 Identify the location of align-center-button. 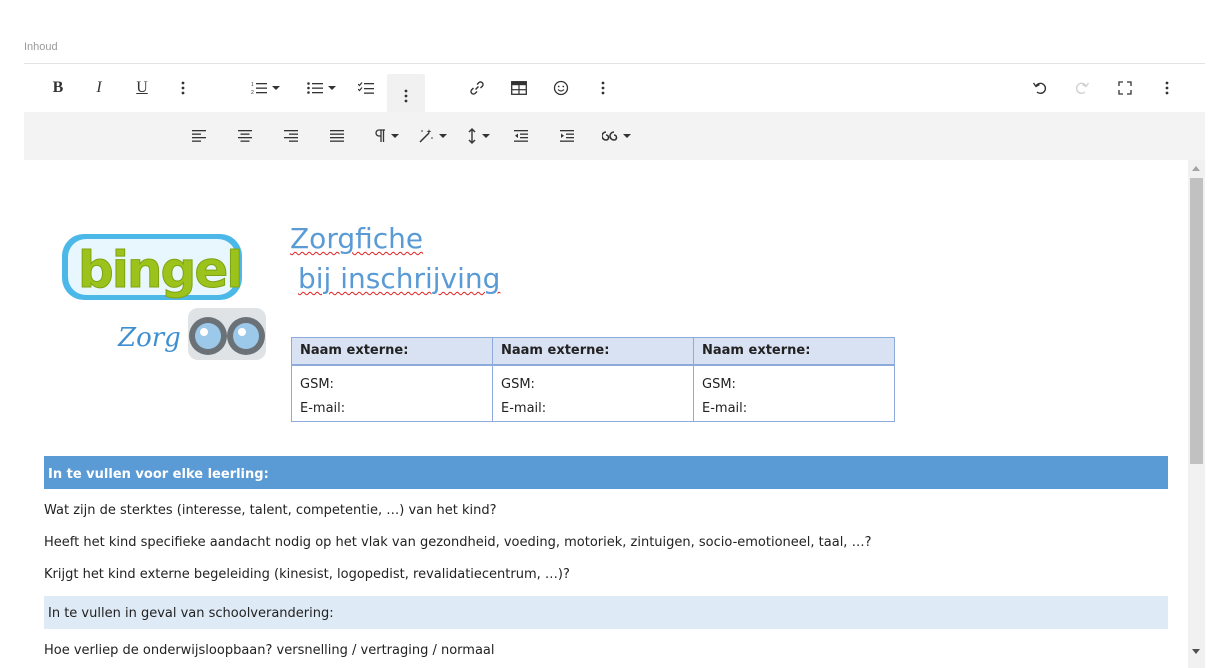
(245, 136).